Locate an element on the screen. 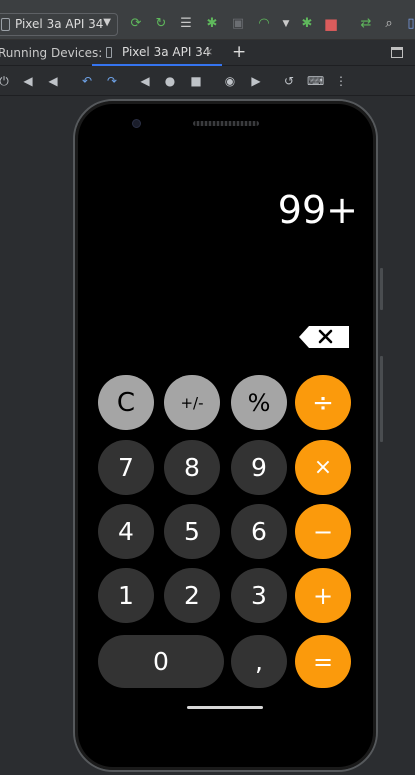 This screenshot has width=415, height=775. emulator-toolbar: ⏻ ◀ ◀ ↶ ↷ ◀ ● ■ ◉ ▶ ↺ ⌨ ⋮ is located at coordinates (207, 81).